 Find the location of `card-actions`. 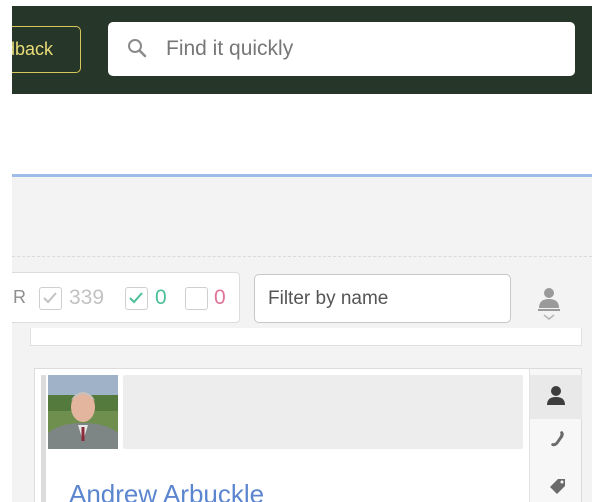

card-actions is located at coordinates (555, 435).